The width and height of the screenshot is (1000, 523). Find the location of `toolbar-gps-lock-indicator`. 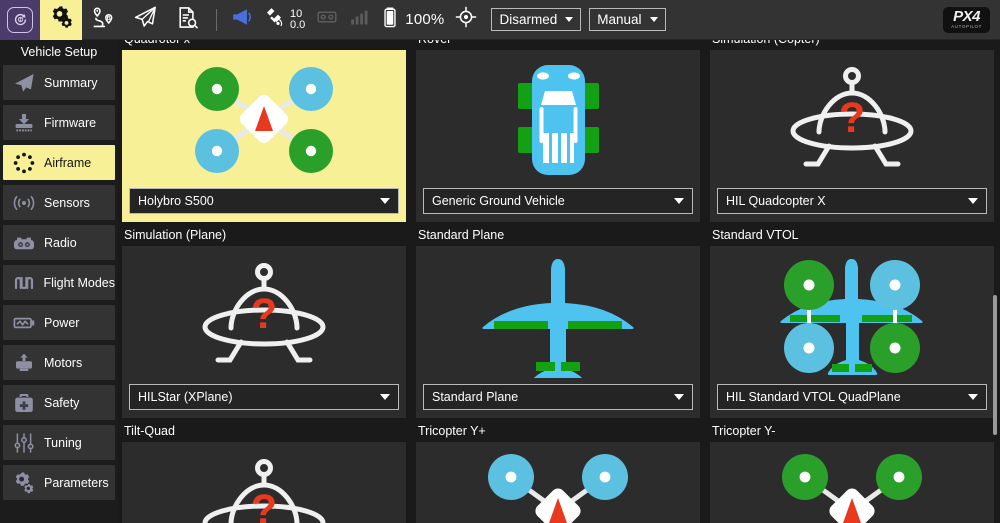

toolbar-gps-lock-indicator is located at coordinates (466, 20).